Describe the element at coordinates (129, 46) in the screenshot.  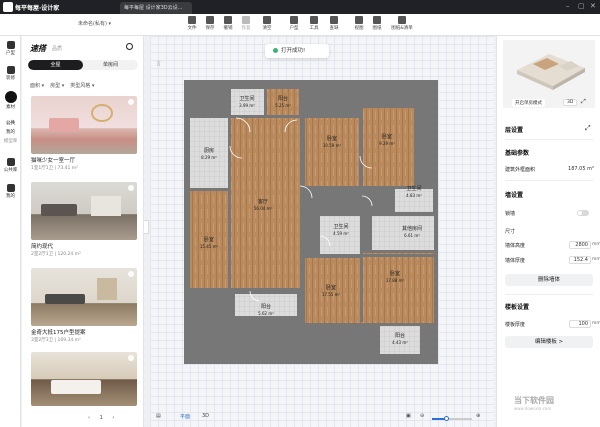
I see `search-icon` at that location.